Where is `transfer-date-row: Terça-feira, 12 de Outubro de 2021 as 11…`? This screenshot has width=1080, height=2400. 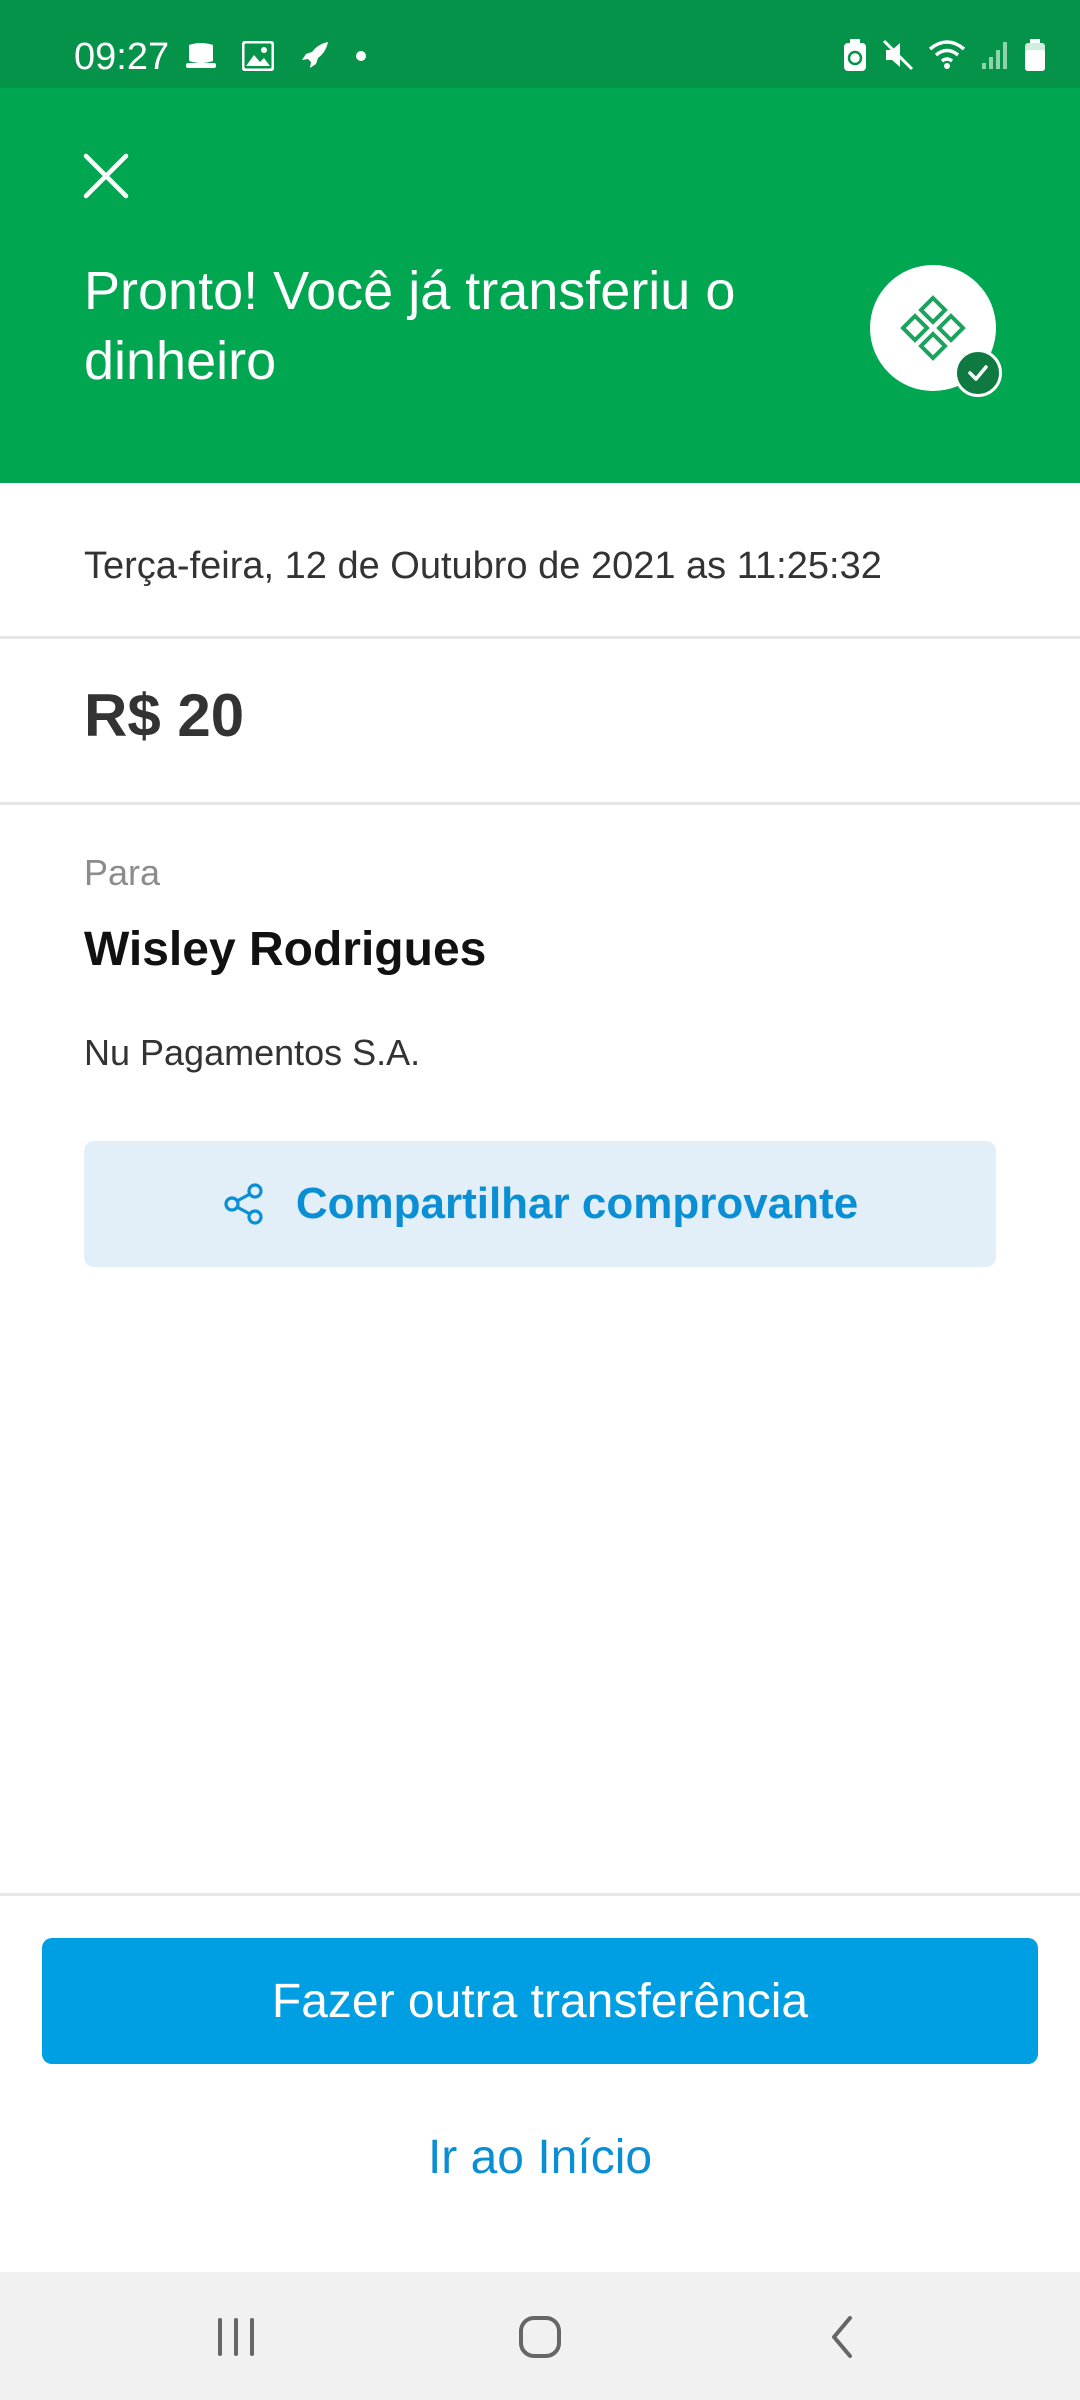 transfer-date-row: Terça-feira, 12 de Outubro de 2021 as 11… is located at coordinates (540, 561).